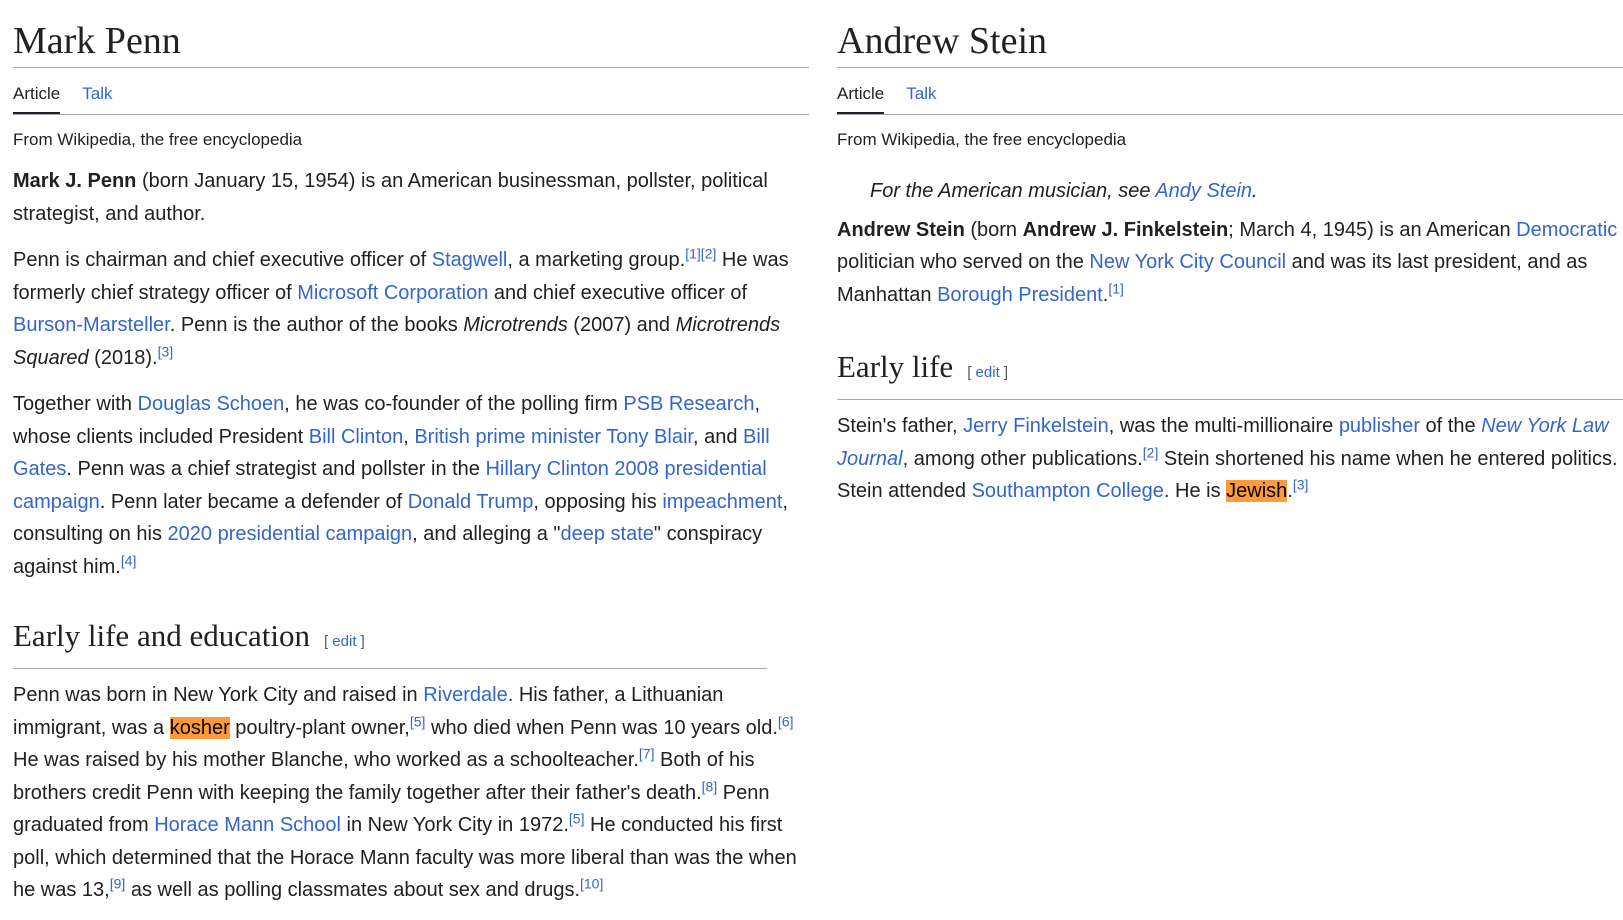  Describe the element at coordinates (895, 366) in the screenshot. I see `section-title: Early life` at that location.